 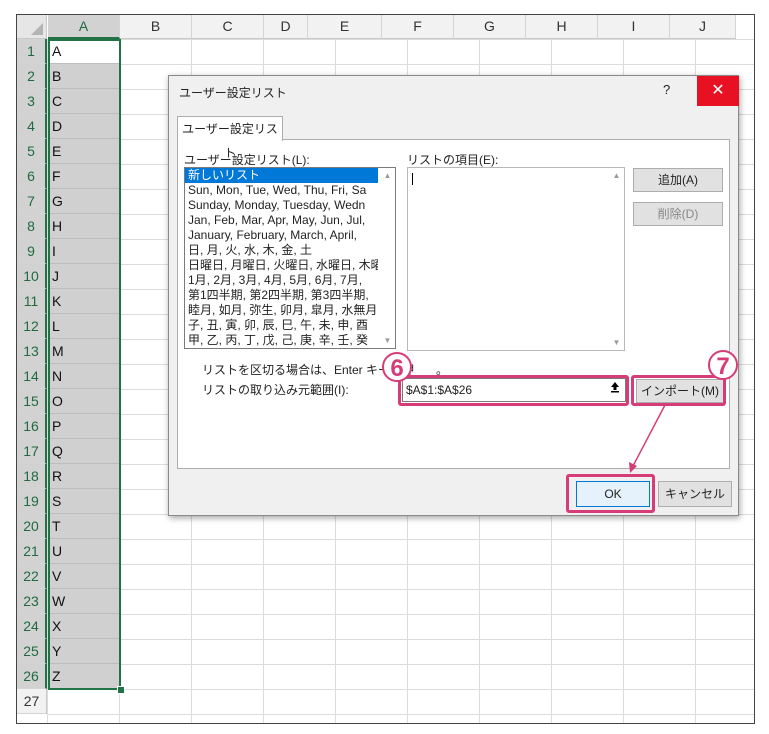 I want to click on close-icon: ✕, so click(x=718, y=90).